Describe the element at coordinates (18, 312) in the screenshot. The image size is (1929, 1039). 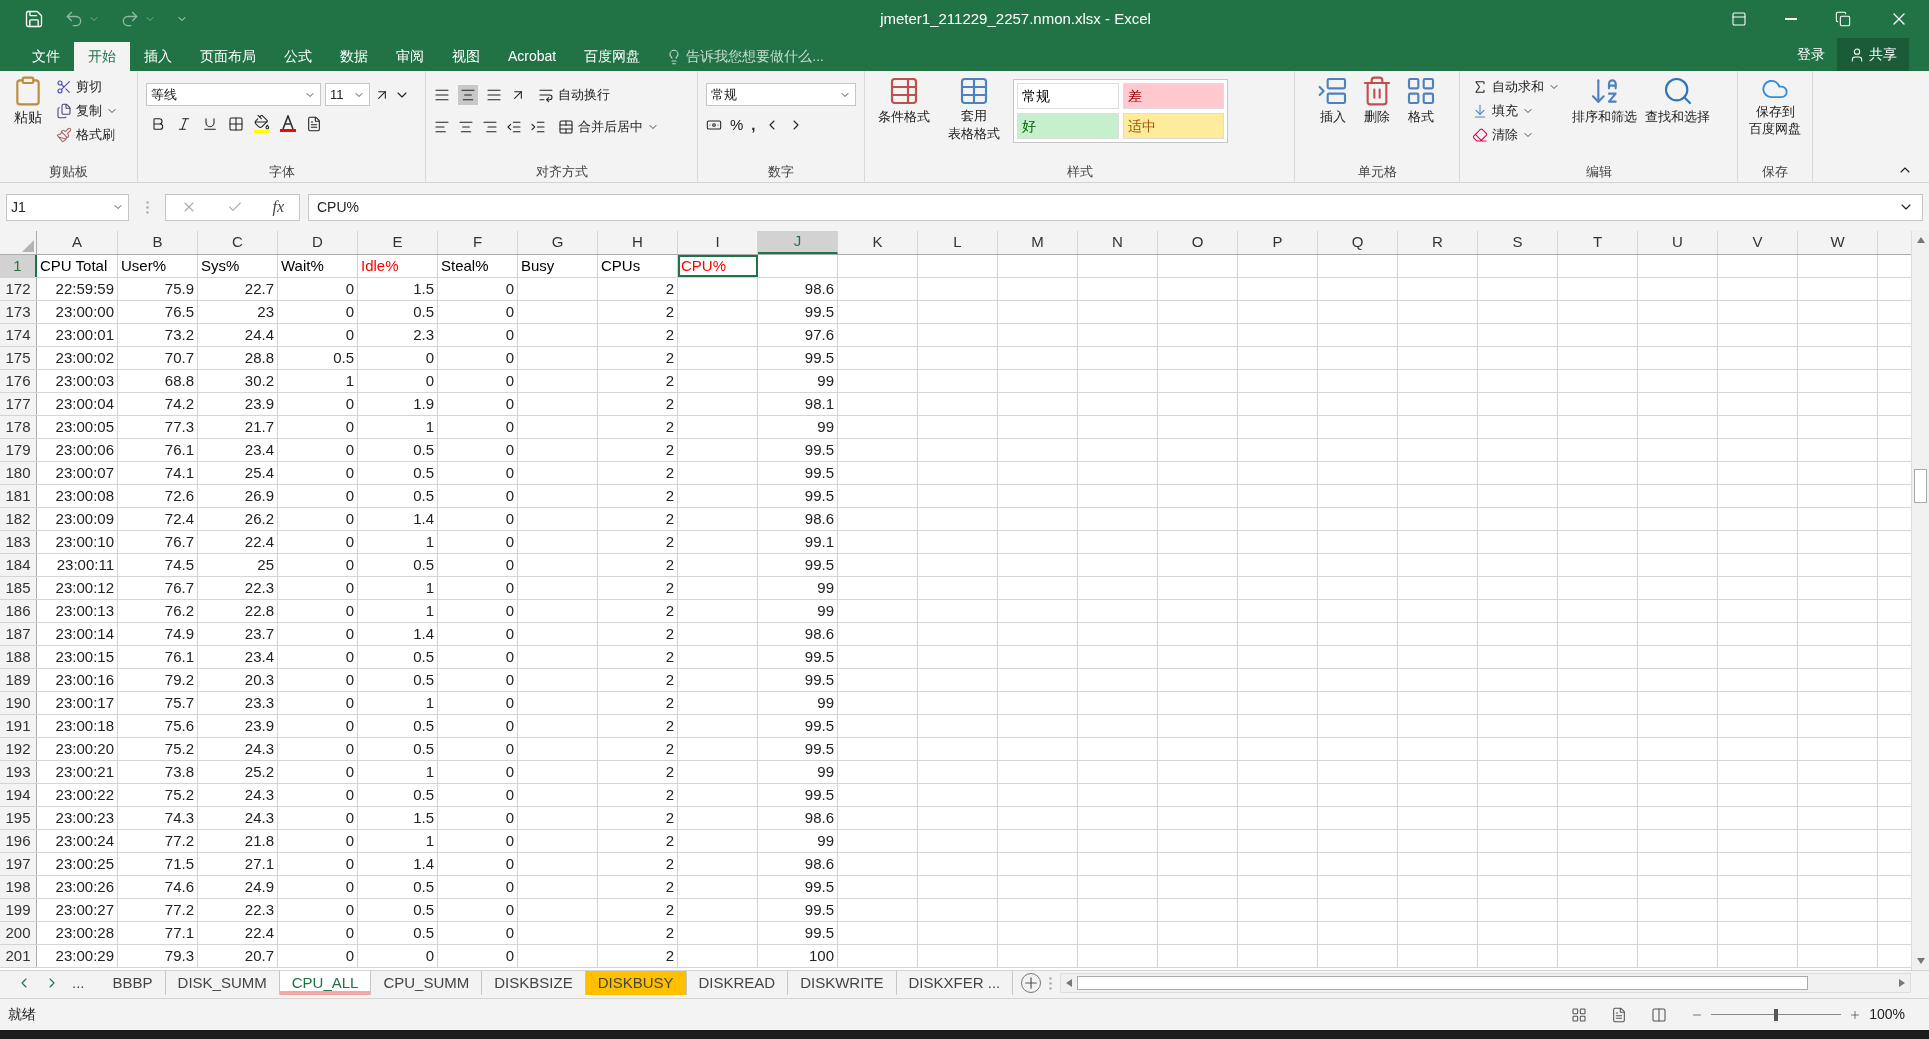
I see `row-header: 173` at that location.